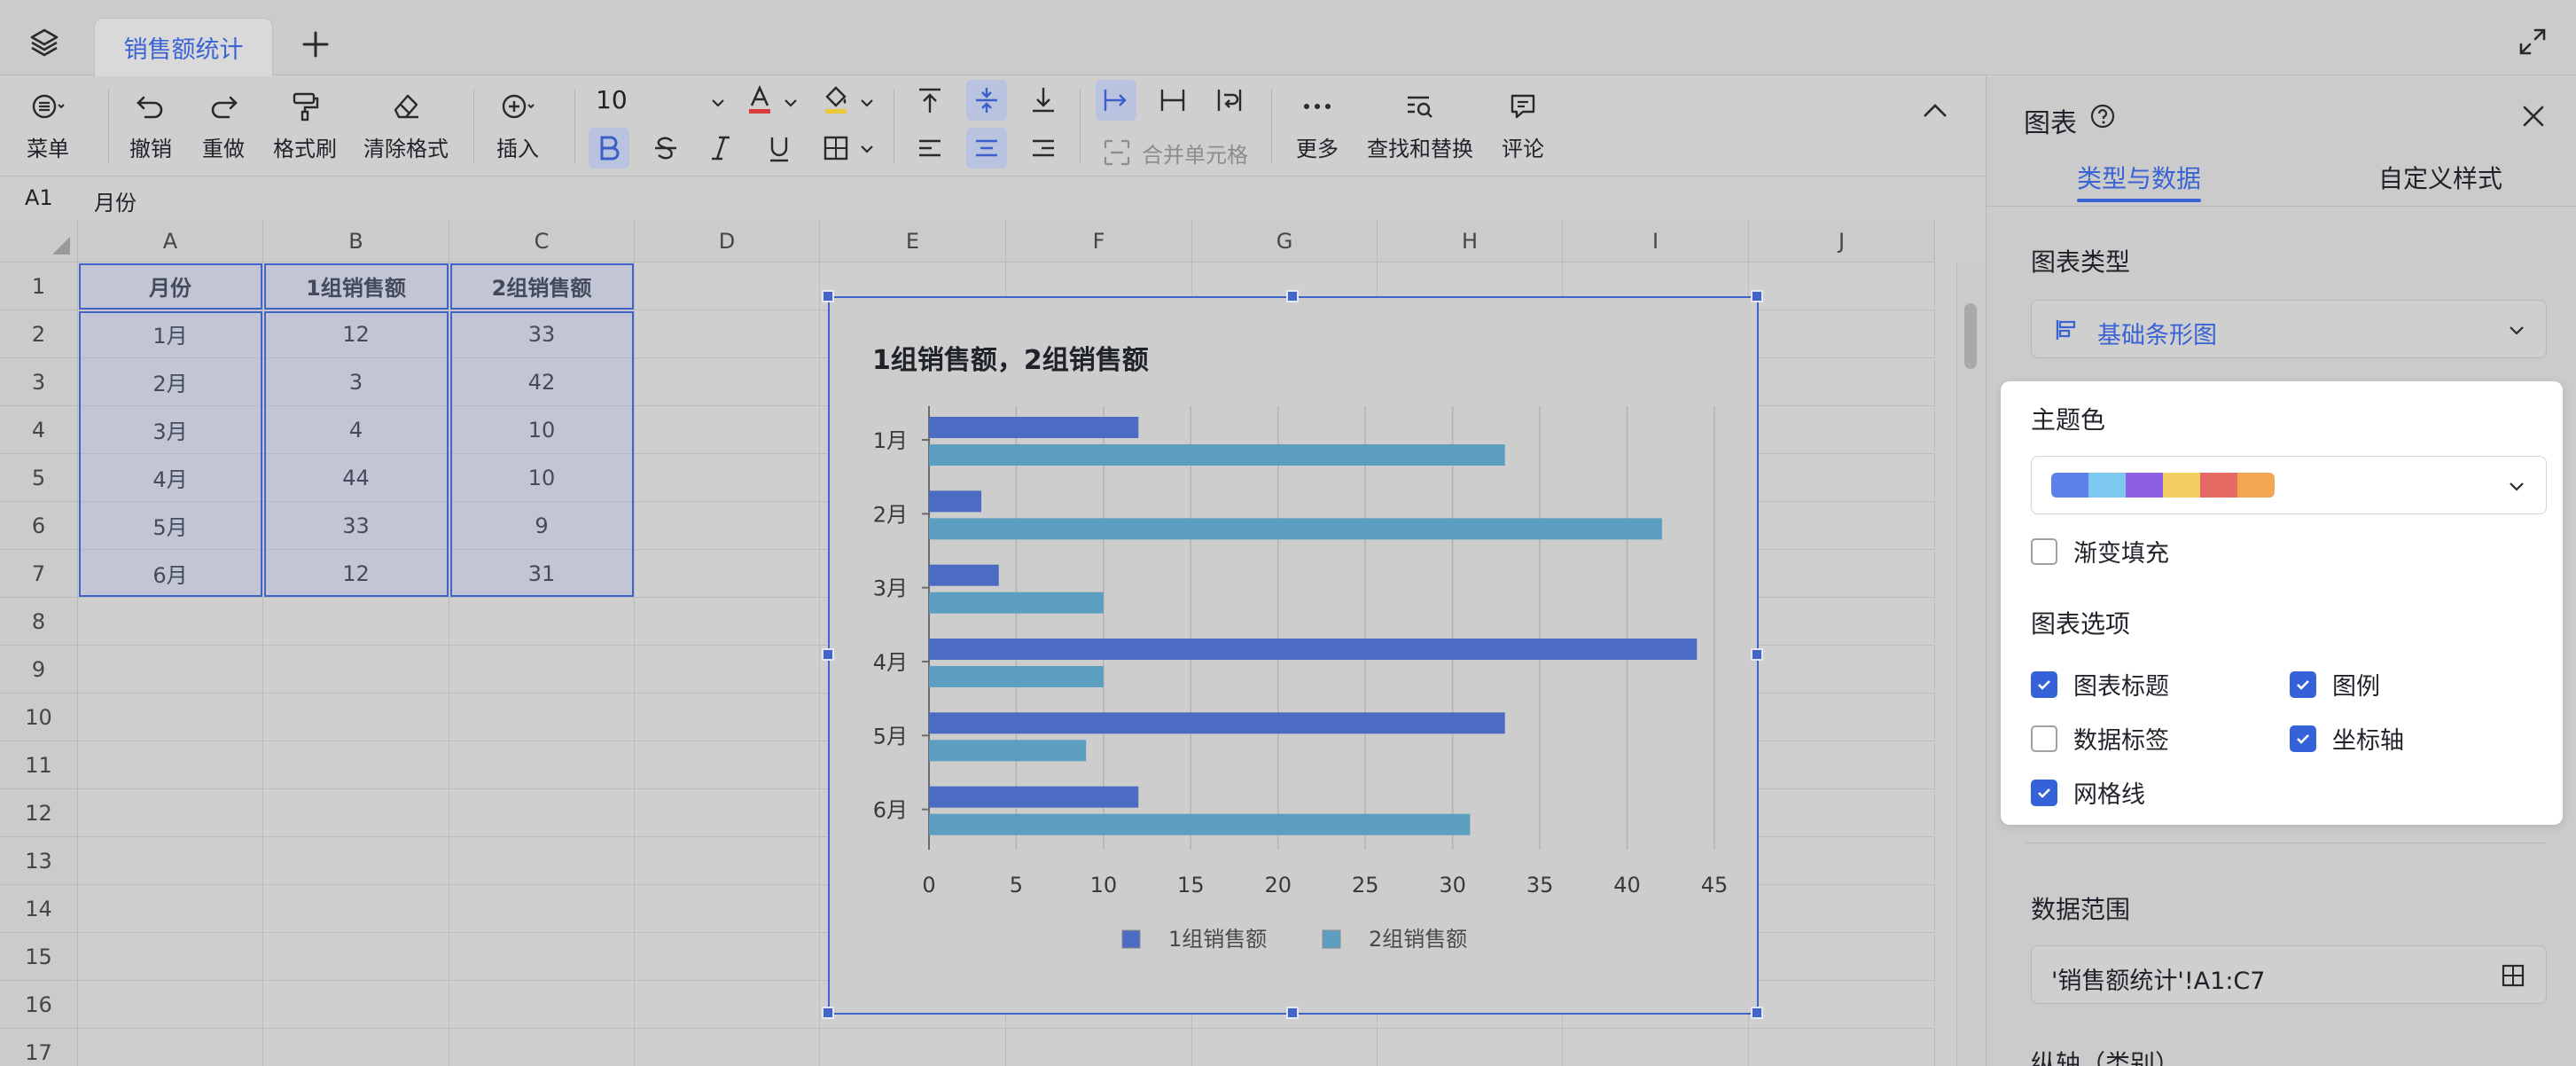 The width and height of the screenshot is (2576, 1066). Describe the element at coordinates (150, 125) in the screenshot. I see `undo-button: 撤销` at that location.